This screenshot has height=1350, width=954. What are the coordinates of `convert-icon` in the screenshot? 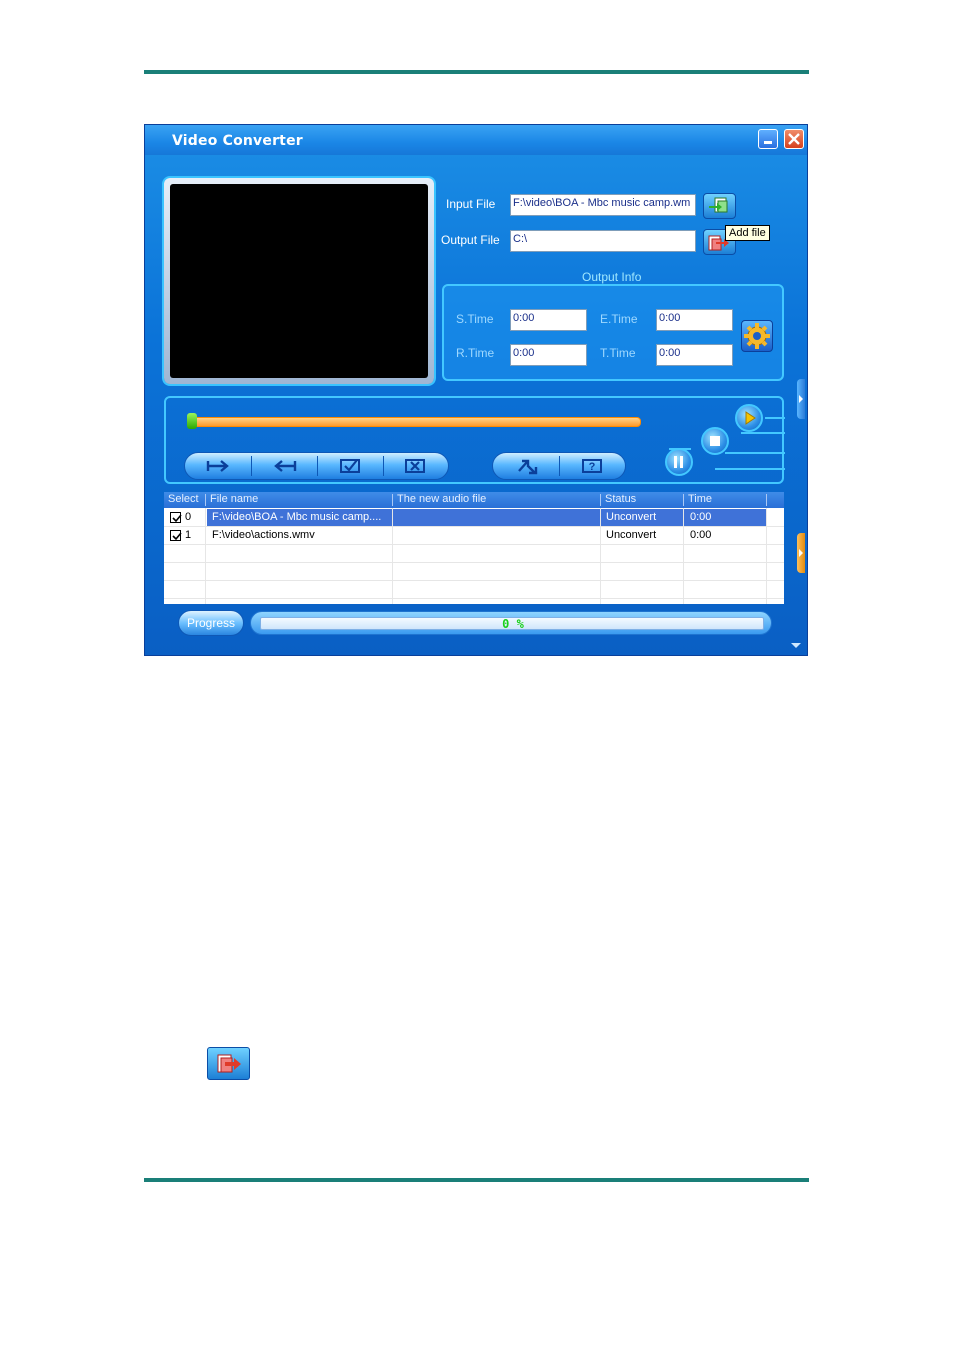 It's located at (528, 467).